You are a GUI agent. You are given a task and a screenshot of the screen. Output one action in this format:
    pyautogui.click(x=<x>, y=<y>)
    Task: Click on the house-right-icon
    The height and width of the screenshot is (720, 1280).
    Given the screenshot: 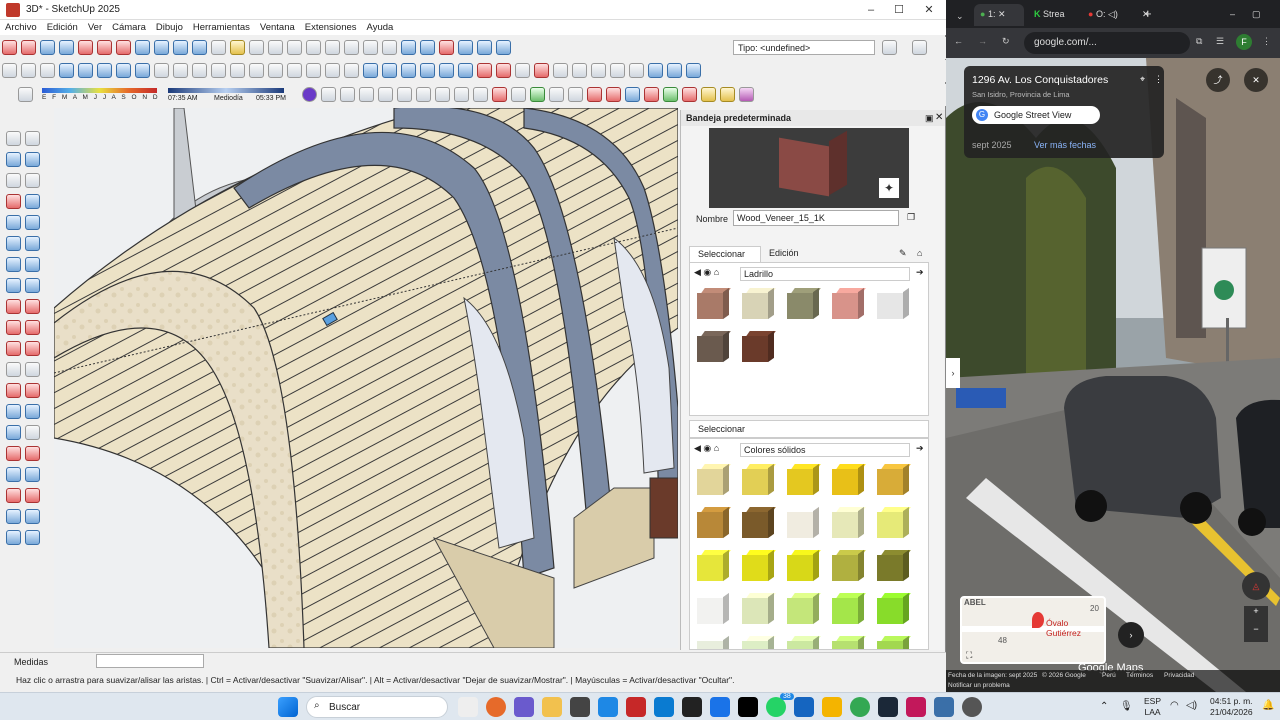 What is the action you would take?
    pyautogui.click(x=313, y=70)
    